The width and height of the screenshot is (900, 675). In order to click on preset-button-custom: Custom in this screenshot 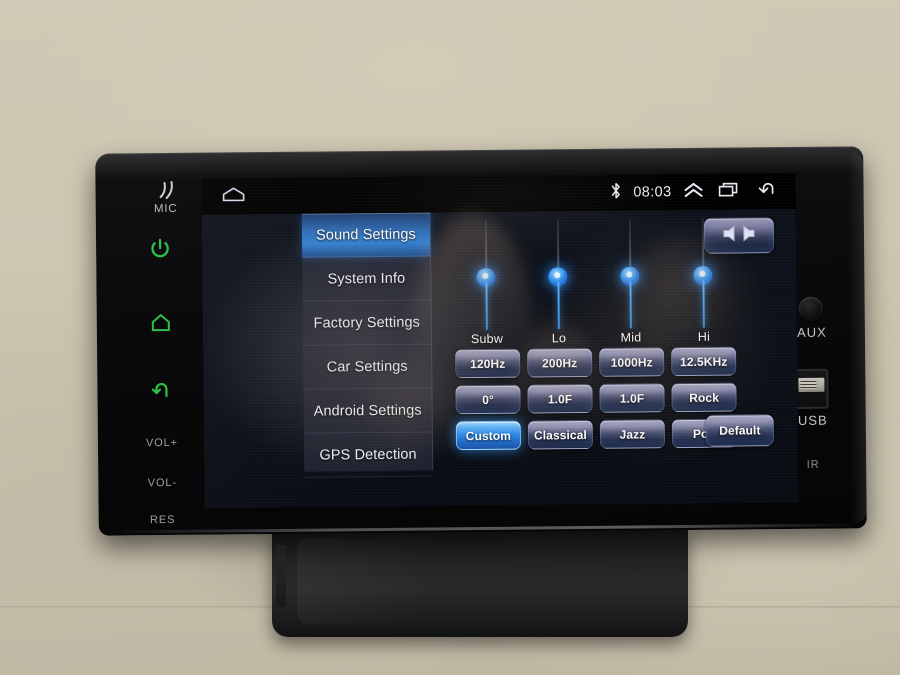, I will do `click(488, 435)`.